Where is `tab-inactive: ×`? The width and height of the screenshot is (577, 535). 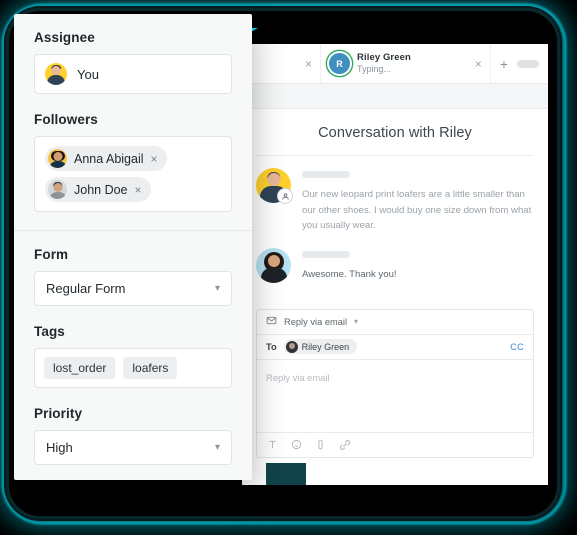
tab-inactive: × is located at coordinates (281, 63).